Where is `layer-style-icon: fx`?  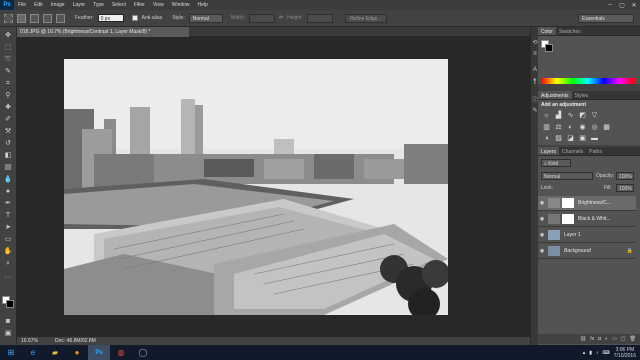
layer-style-icon: fx is located at coordinates (592, 339).